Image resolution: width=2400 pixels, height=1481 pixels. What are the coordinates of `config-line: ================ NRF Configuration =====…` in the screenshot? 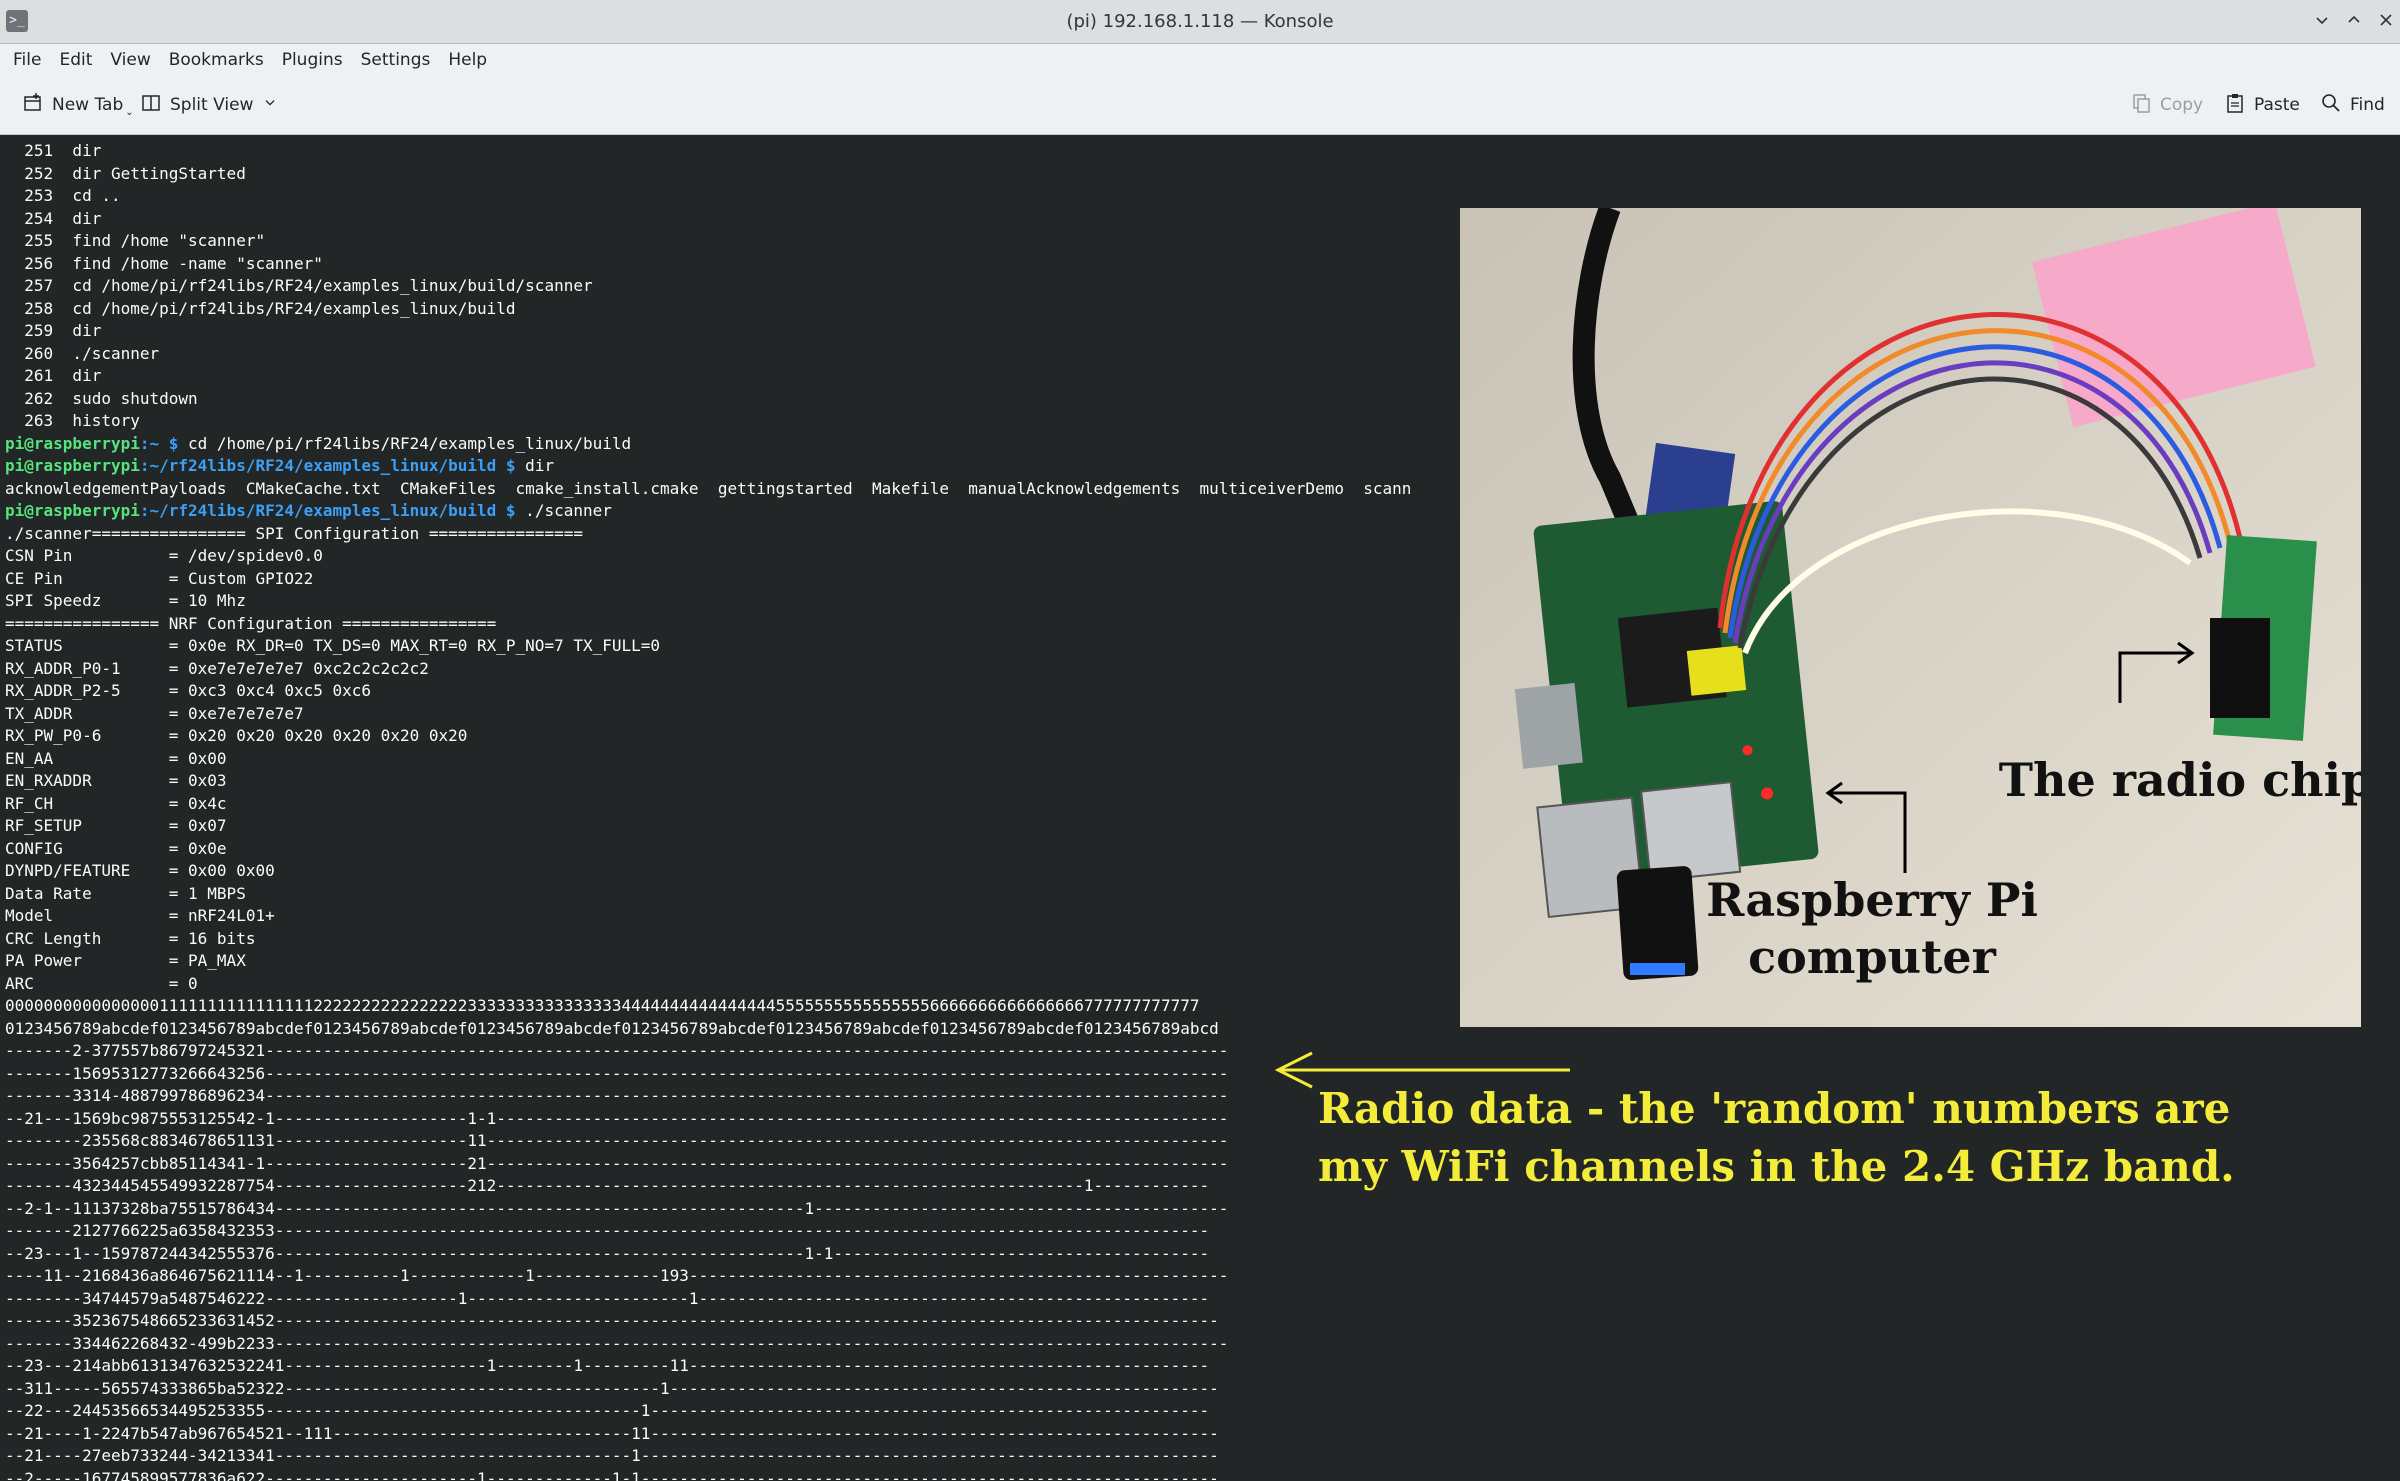 It's located at (251, 623).